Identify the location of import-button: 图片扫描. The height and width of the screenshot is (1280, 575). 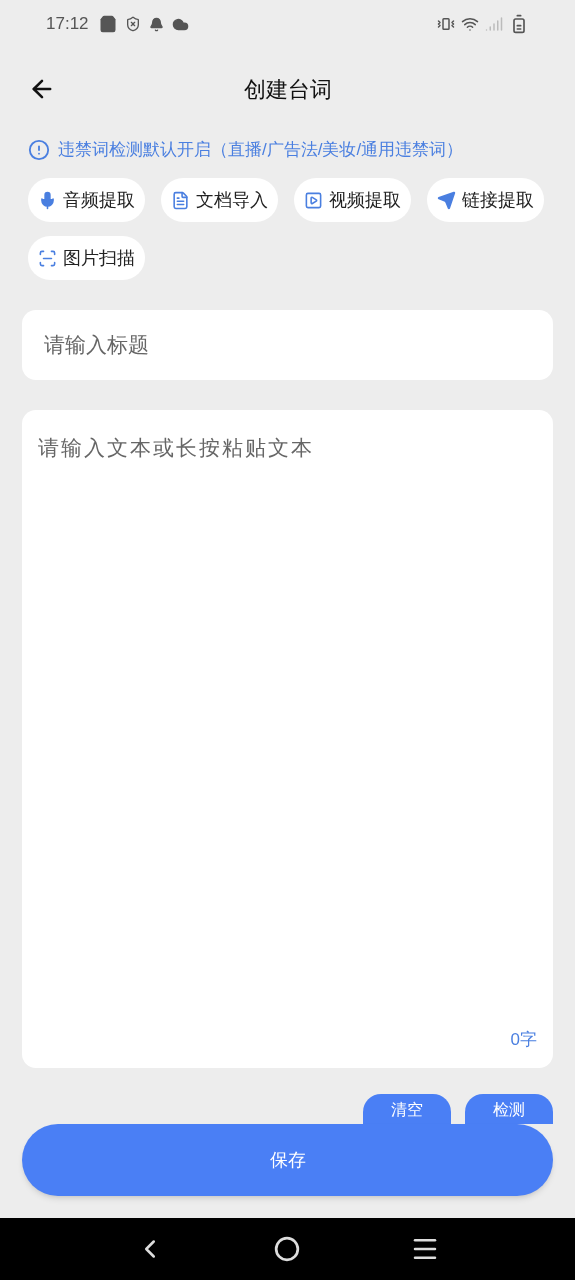
(86, 258).